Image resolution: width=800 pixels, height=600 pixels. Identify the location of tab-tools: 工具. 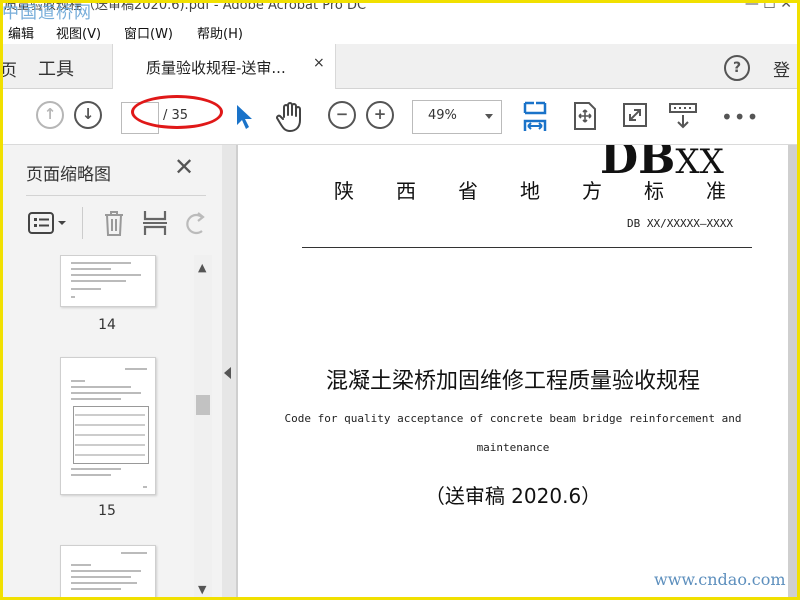
(56, 68).